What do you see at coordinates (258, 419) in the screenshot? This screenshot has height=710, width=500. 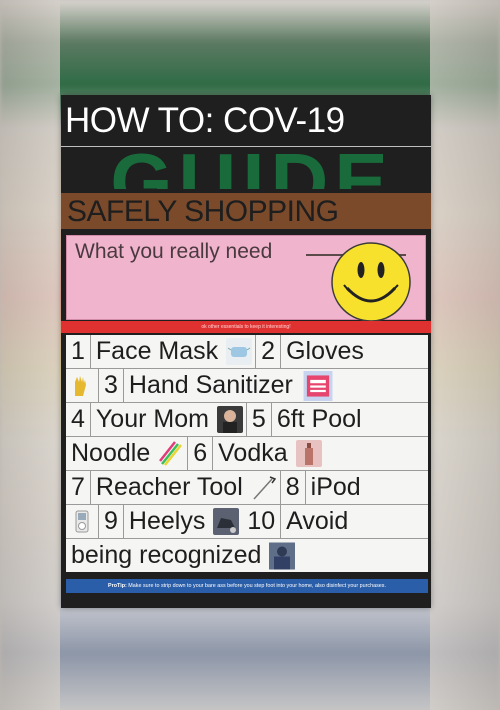 I see `item-number: 5` at bounding box center [258, 419].